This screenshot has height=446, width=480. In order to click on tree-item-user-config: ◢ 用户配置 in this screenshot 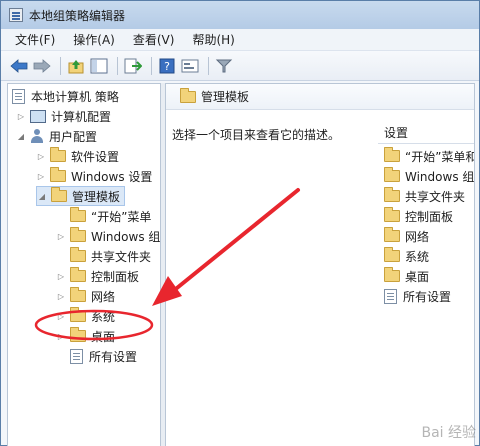, I will do `click(56, 136)`.